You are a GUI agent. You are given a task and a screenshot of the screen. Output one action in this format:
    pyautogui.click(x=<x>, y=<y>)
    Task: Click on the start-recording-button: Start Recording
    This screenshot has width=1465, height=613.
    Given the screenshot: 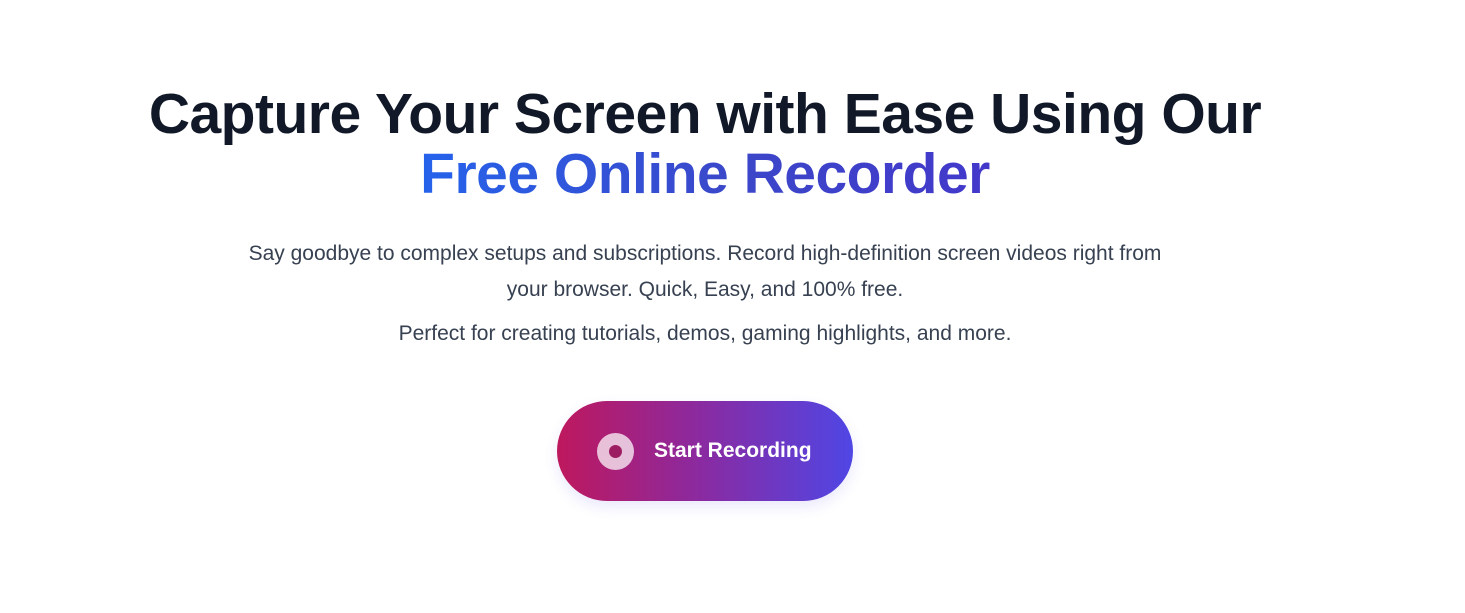 What is the action you would take?
    pyautogui.click(x=705, y=451)
    